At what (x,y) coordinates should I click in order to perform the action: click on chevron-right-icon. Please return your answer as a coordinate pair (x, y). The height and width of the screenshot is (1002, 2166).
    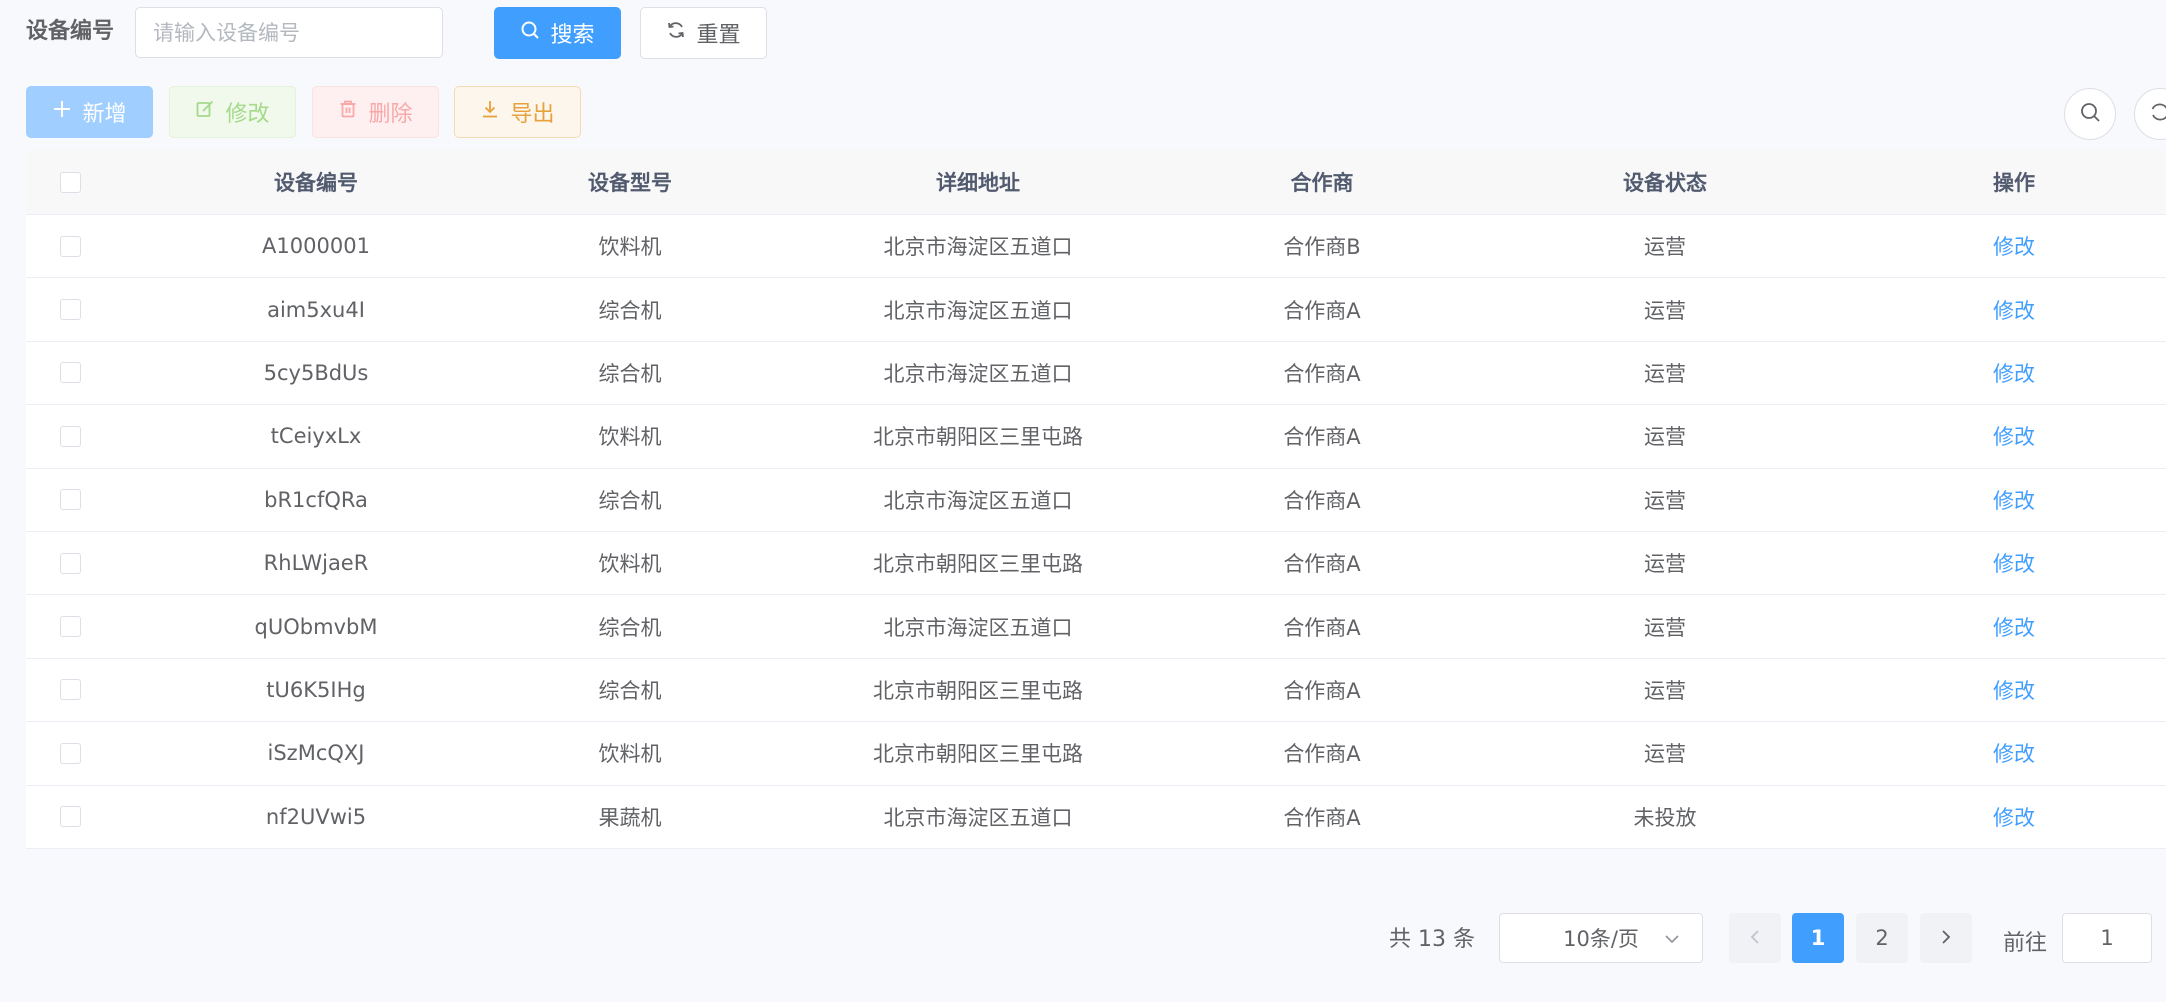
    Looking at the image, I should click on (1946, 938).